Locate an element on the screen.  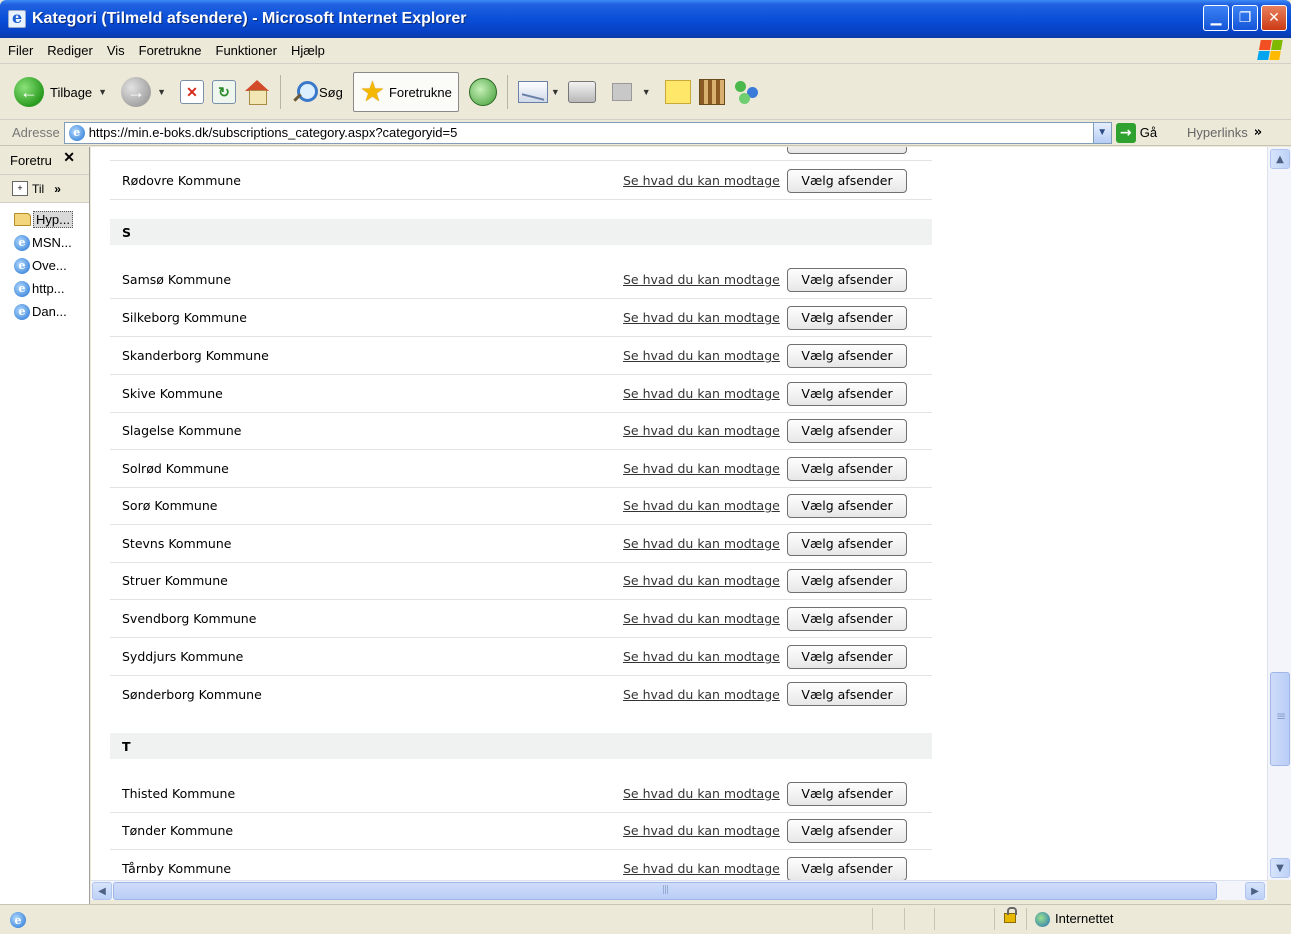
stop-button: ✕ is located at coordinates (192, 92).